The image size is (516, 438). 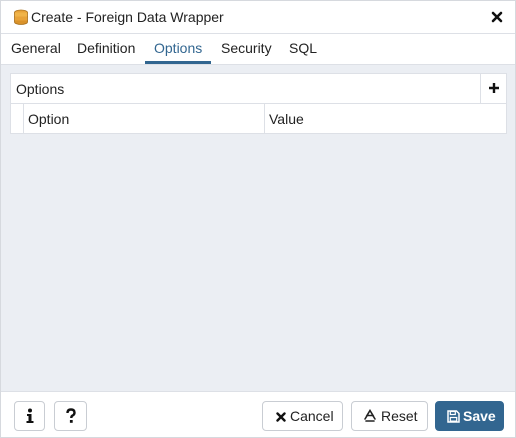 I want to click on options-panel: Options Option Value, so click(x=258, y=103).